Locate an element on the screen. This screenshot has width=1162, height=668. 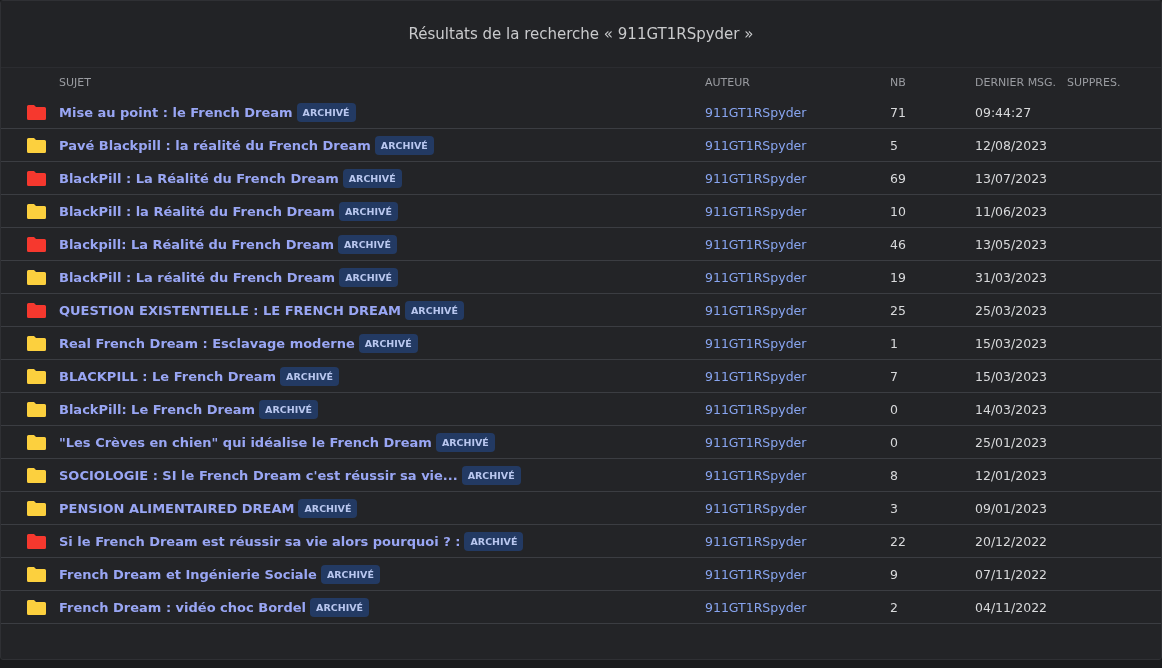
topic-link: BlackPill: Le French Dream is located at coordinates (157, 409).